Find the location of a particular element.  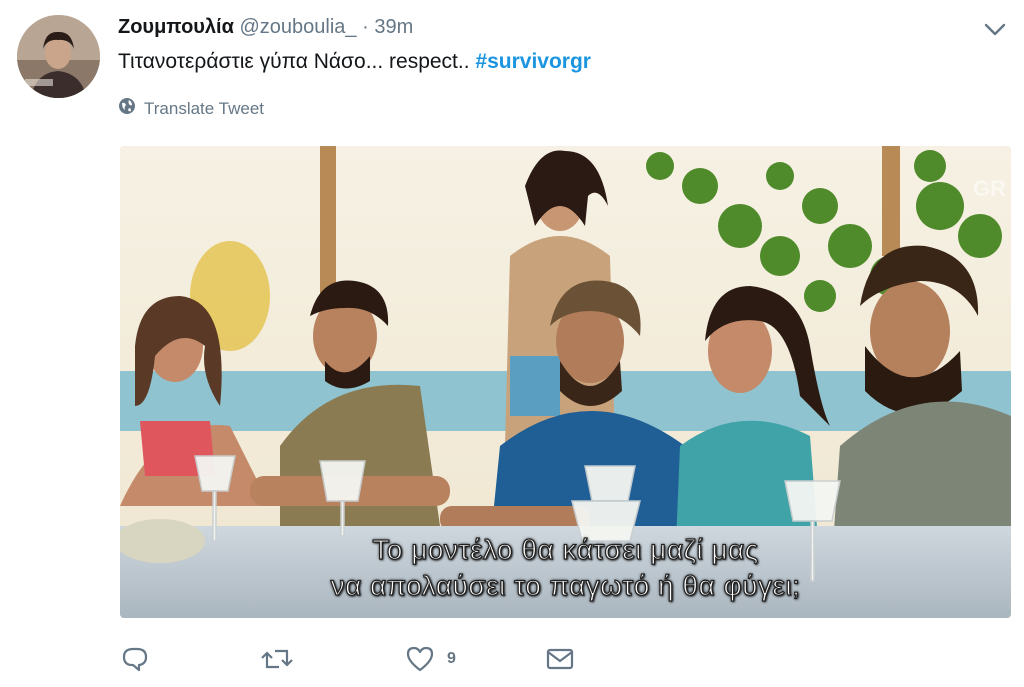

like-count: 9 is located at coordinates (451, 658).